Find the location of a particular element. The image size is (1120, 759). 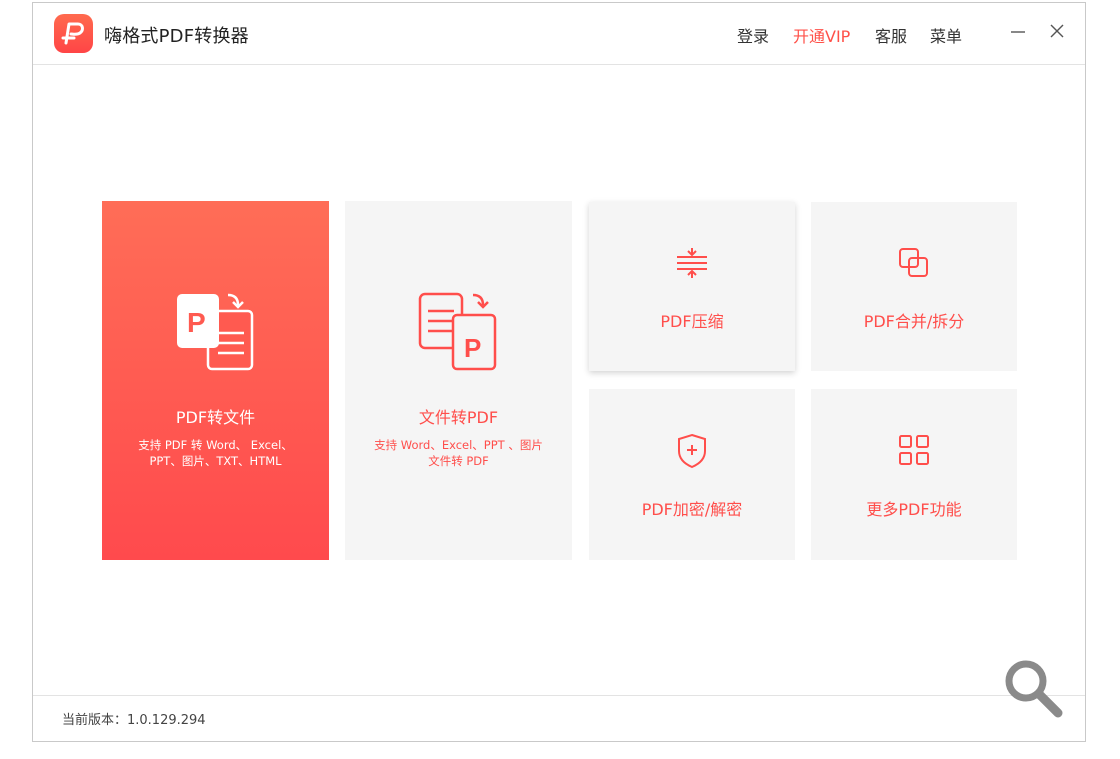

shield-lock-icon is located at coordinates (692, 451).